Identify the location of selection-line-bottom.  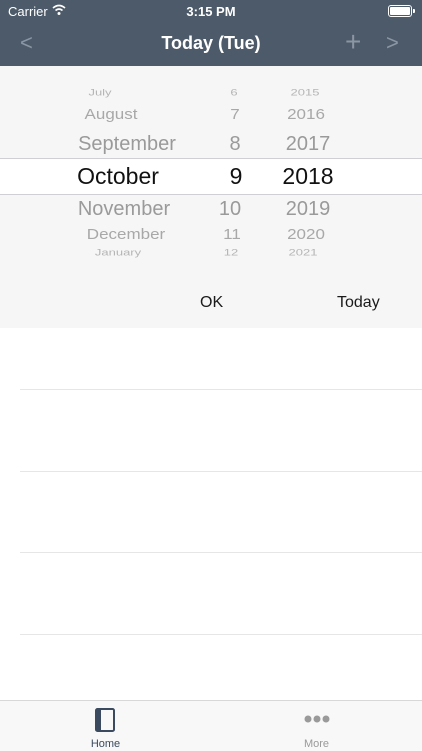
(211, 194).